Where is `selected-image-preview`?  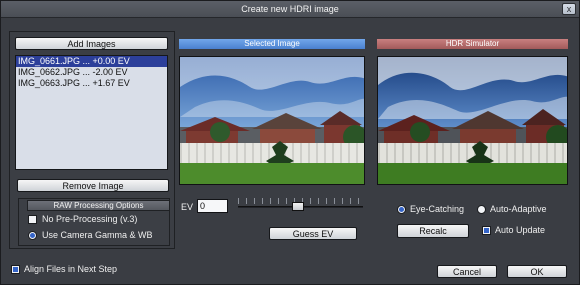
selected-image-preview is located at coordinates (272, 120).